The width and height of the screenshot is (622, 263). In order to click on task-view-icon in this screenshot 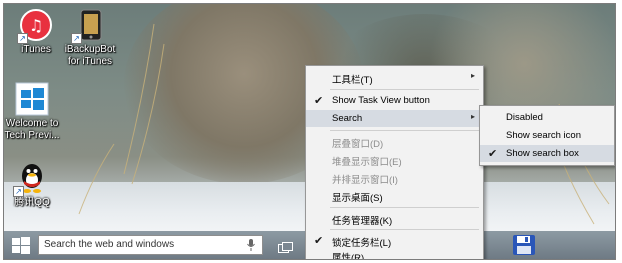, I will do `click(285, 246)`.